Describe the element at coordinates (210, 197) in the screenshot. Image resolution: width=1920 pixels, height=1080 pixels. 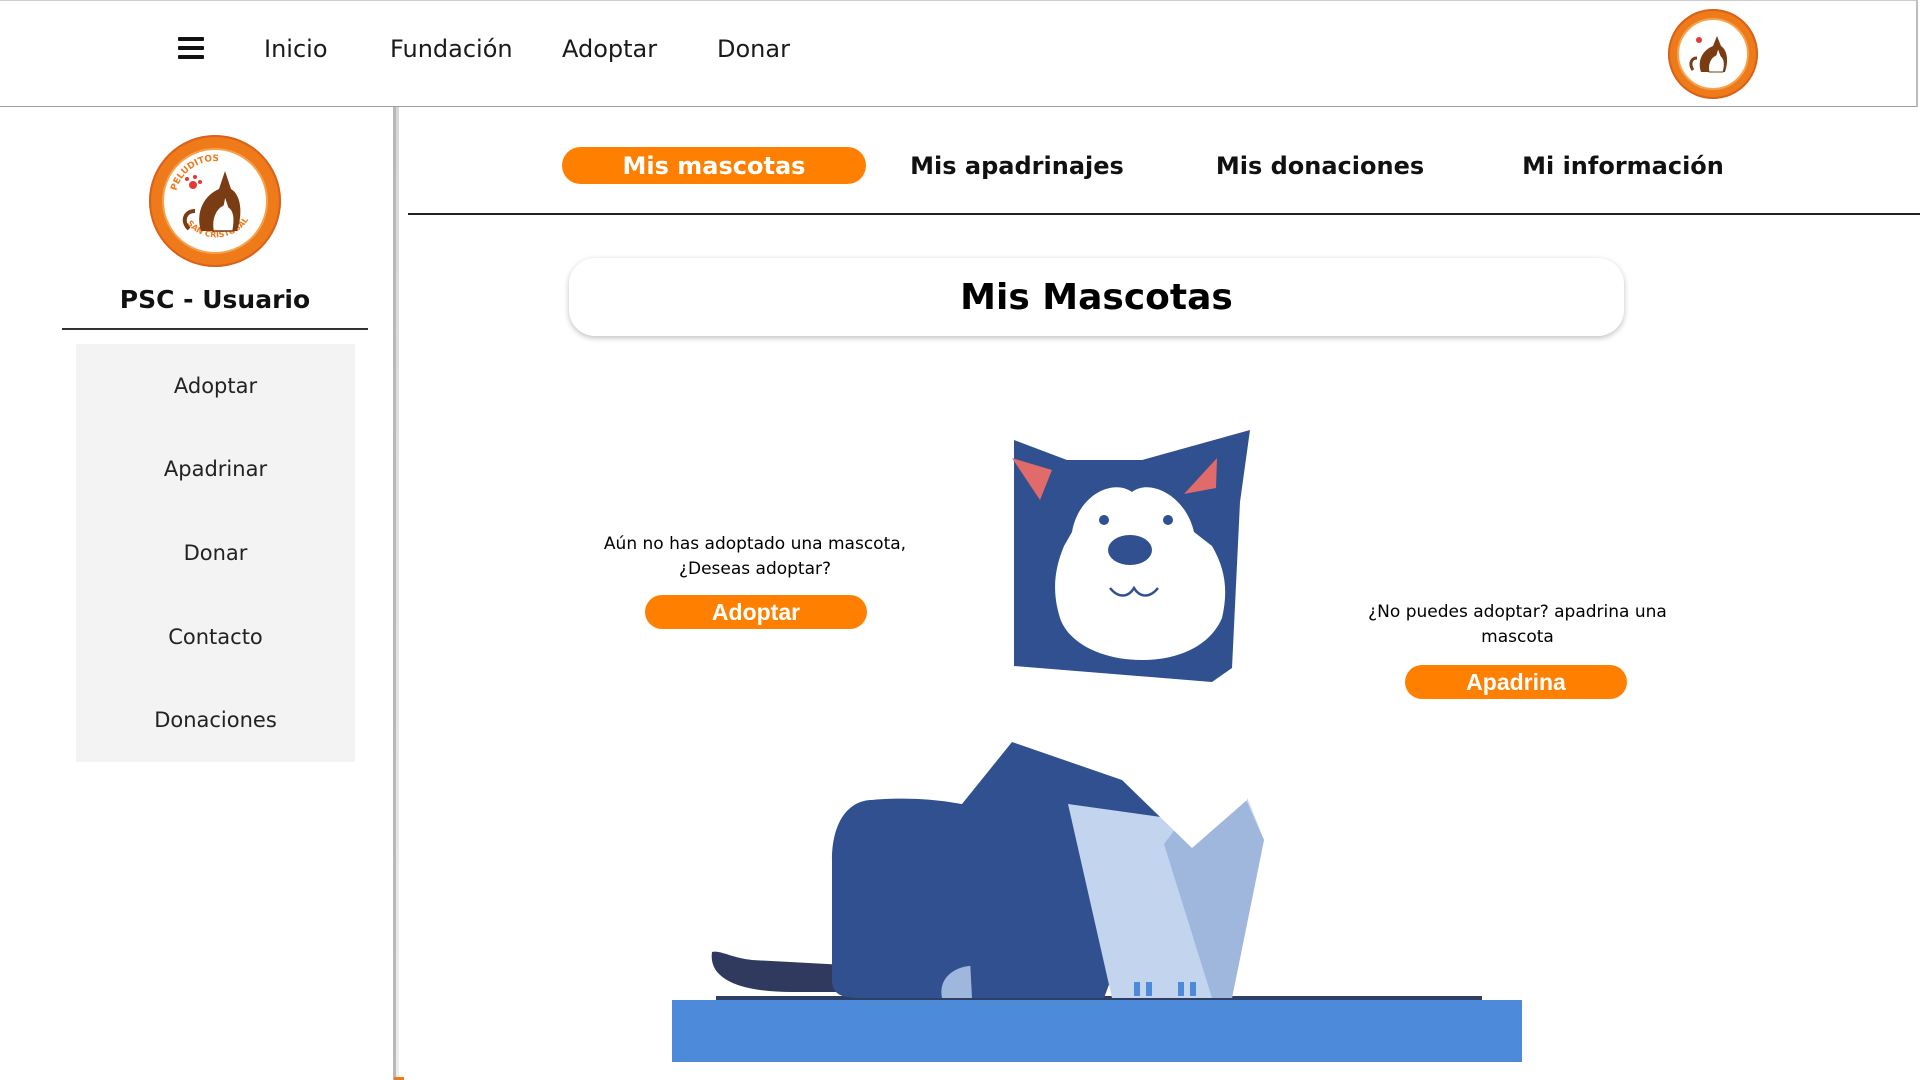
I see `peluditos-logo-icon: PELUDITOS SAN CRISTOBAL` at that location.